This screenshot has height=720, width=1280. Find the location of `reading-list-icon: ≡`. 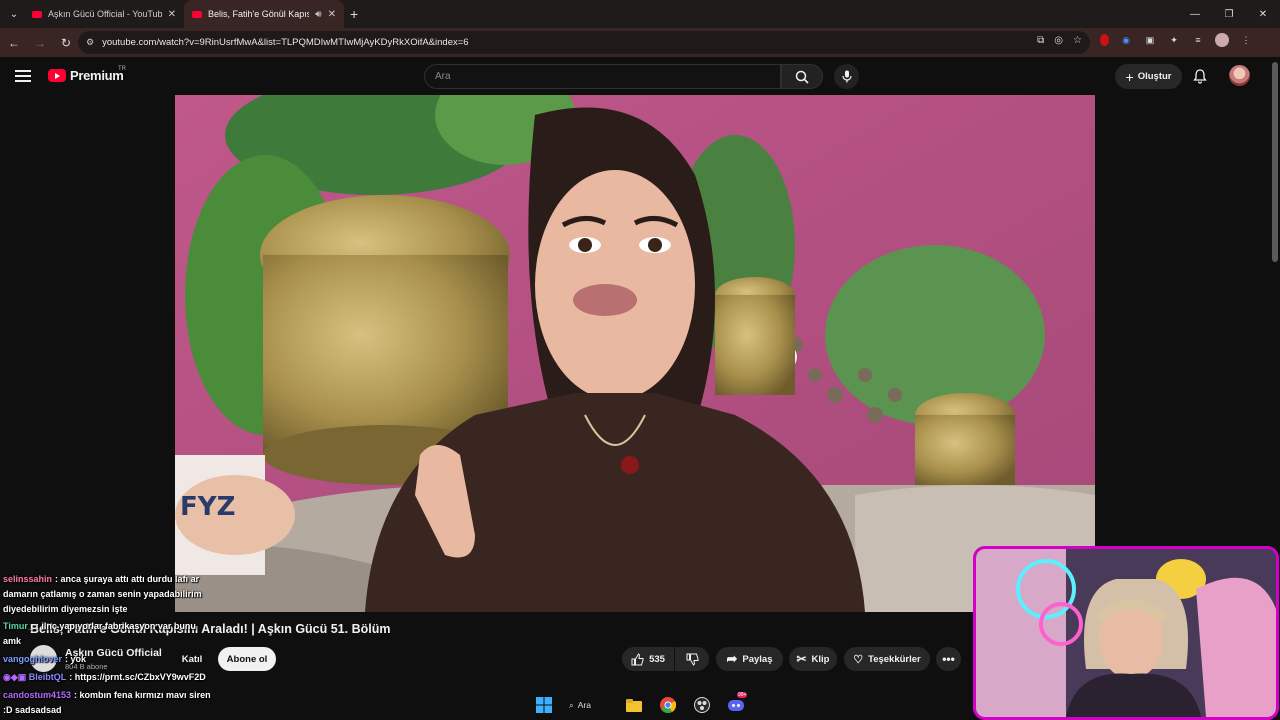

reading-list-icon: ≡ is located at coordinates (1198, 40).